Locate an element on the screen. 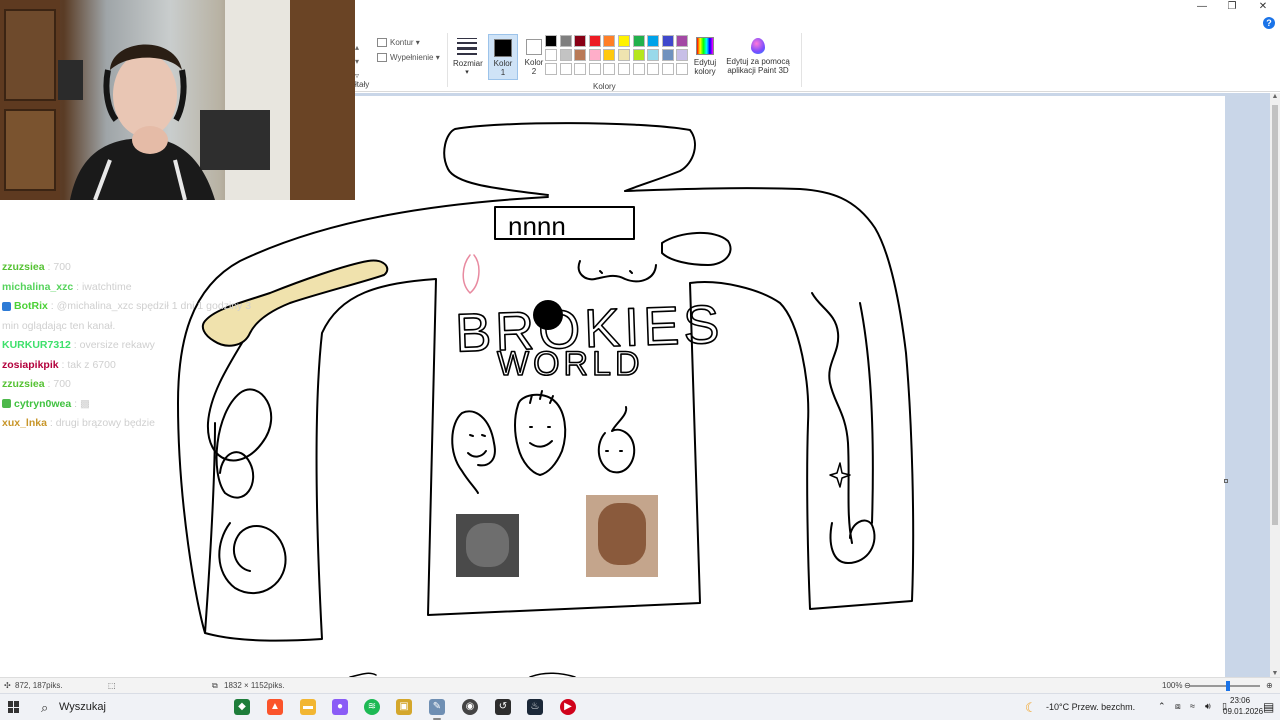  weather-icon: ☾ is located at coordinates (1031, 708).